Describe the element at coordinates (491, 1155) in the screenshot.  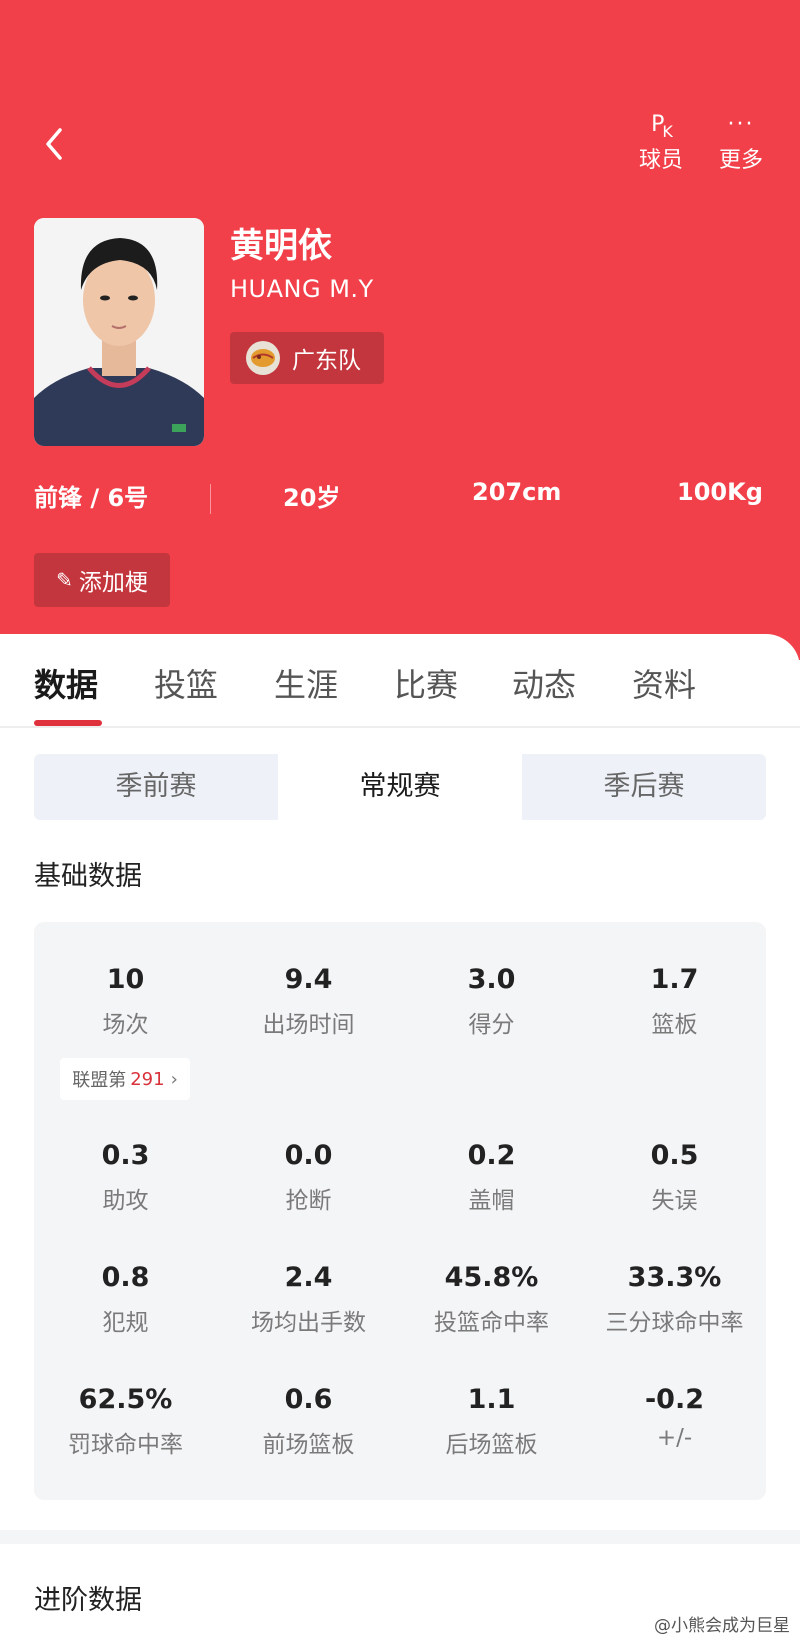
I see `stat-value: 0.2` at that location.